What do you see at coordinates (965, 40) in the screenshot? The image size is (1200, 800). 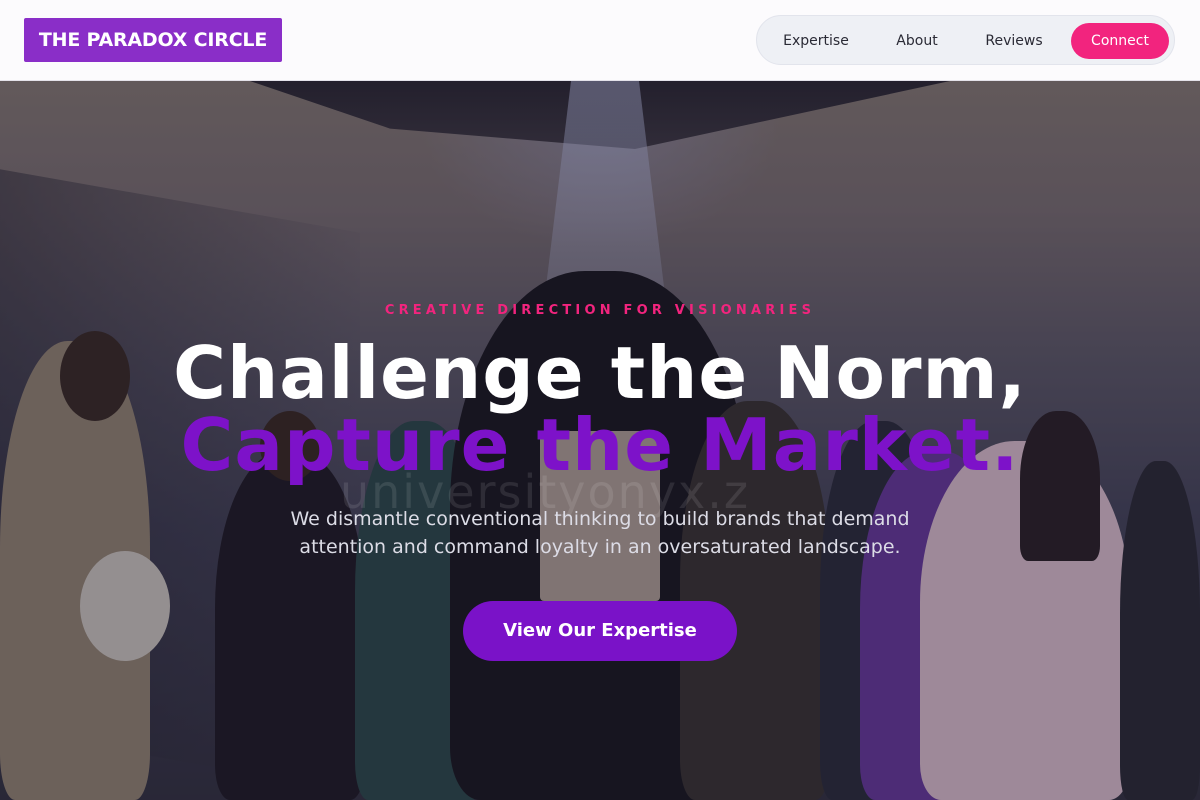 I see `main-nav: Expertise About Reviews Connect` at bounding box center [965, 40].